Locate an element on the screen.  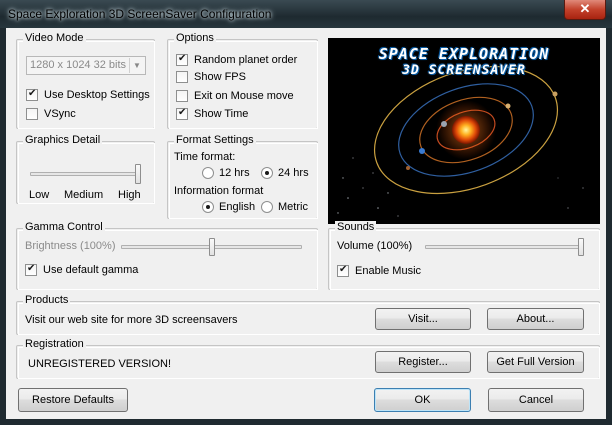
resolution-value: 1280 x 1024 32 bits is located at coordinates (78, 65).